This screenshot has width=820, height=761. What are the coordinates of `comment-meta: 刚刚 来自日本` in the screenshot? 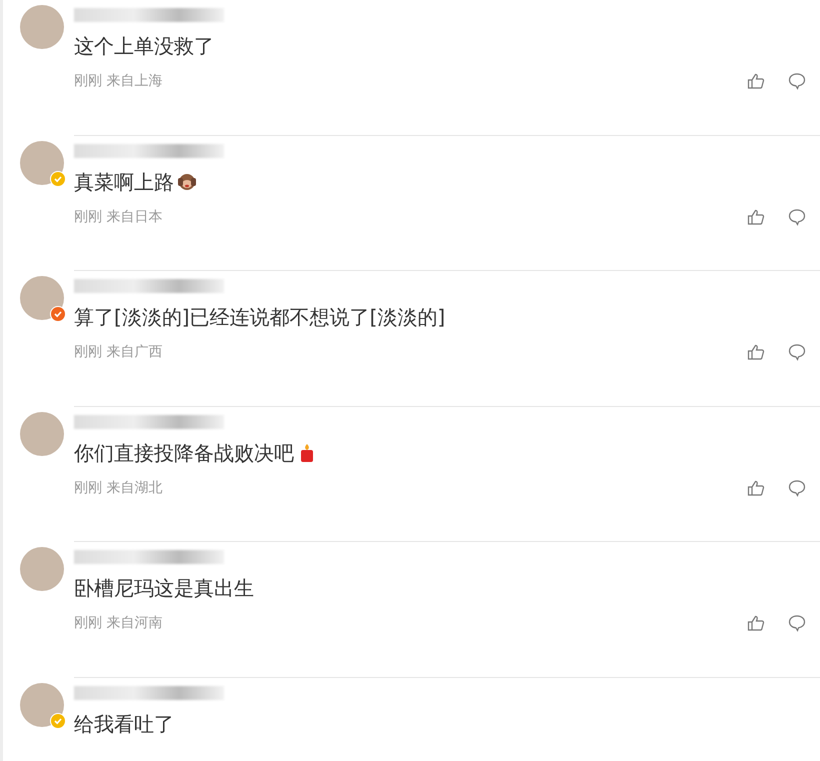 It's located at (118, 217).